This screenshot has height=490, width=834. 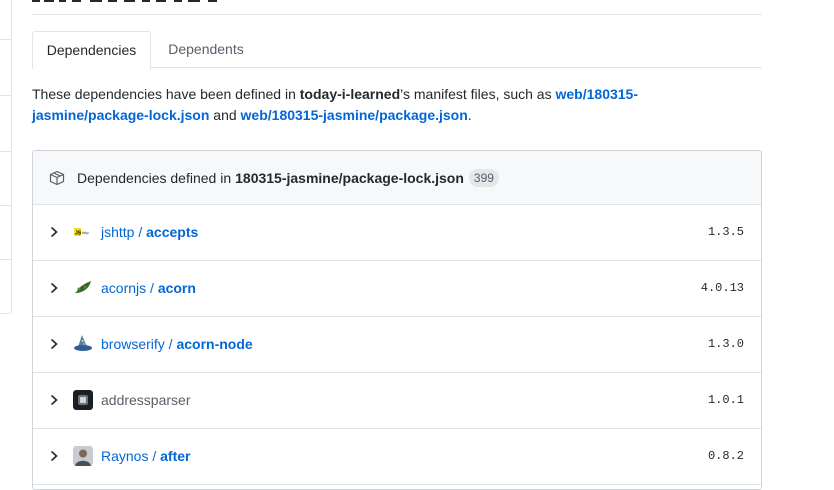 I want to click on user-avatar-icon, so click(x=83, y=456).